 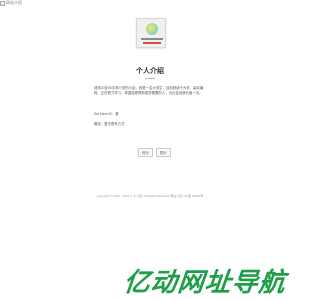 What do you see at coordinates (150, 78) in the screenshot?
I see `title-divider` at bounding box center [150, 78].